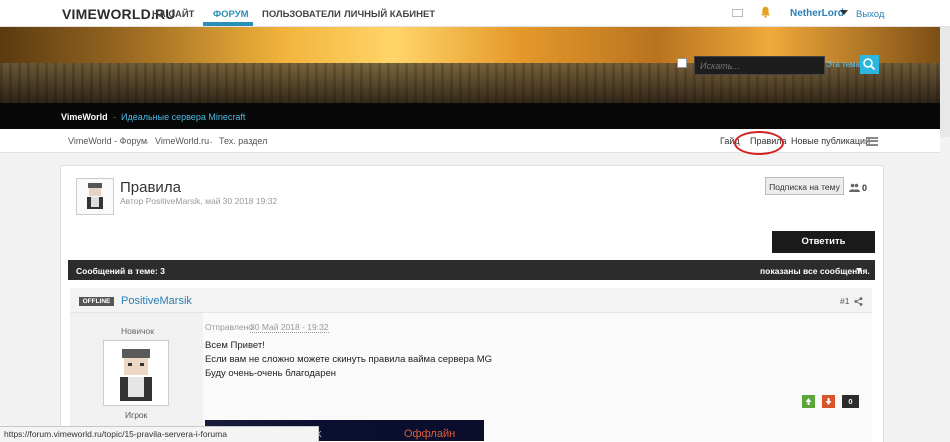 The width and height of the screenshot is (950, 442). Describe the element at coordinates (289, 327) in the screenshot. I see `posted-date: 30 Май 2018 - 19:32` at that location.